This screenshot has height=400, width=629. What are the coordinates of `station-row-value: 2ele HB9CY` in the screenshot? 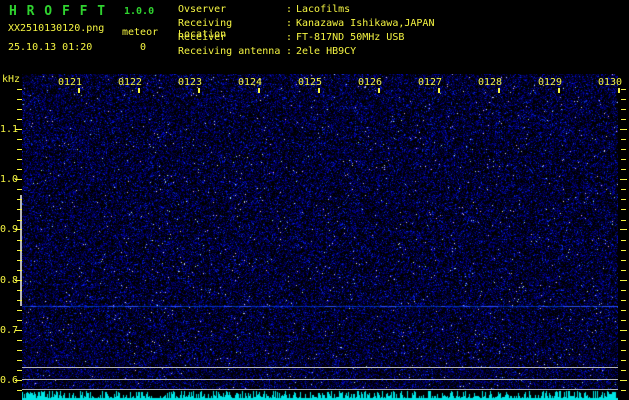 It's located at (326, 51).